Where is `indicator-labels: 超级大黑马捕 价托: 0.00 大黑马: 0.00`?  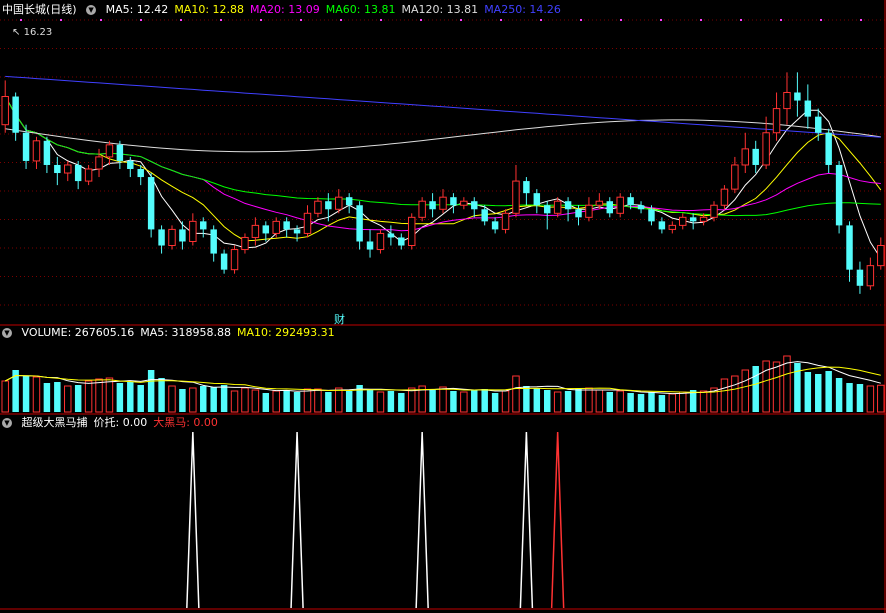
indicator-labels: 超级大黑马捕 价托: 0.00 大黑马: 0.00 is located at coordinates (123, 422).